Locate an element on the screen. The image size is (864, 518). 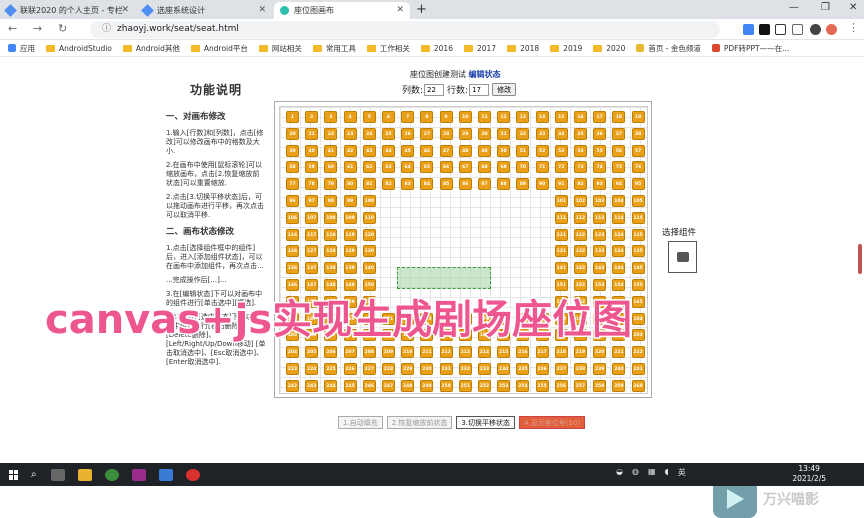
seat: 211 is located at coordinates (427, 352).